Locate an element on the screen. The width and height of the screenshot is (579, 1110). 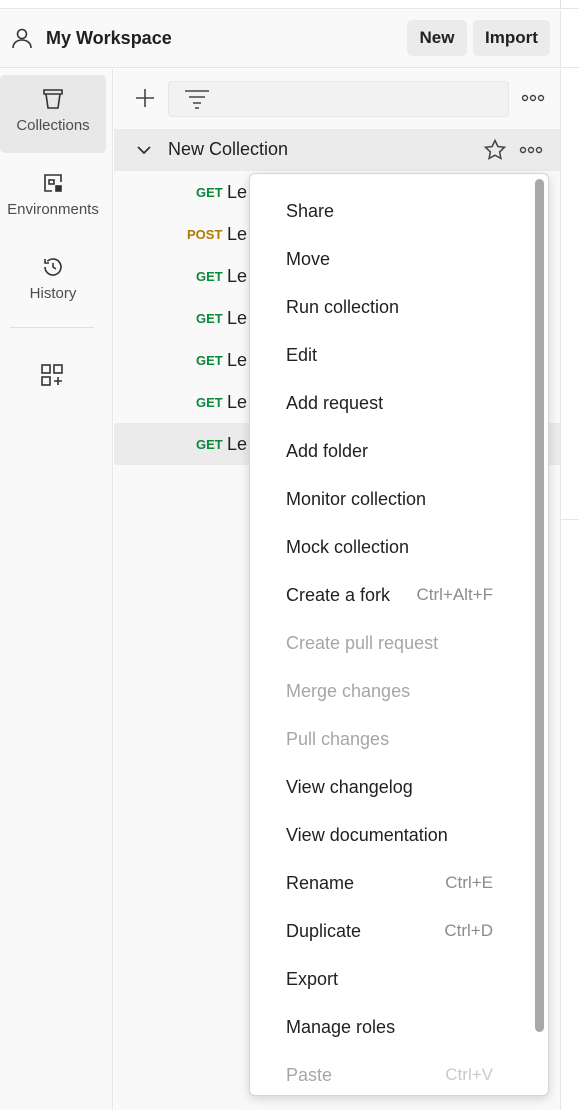
pane-divider is located at coordinates (569, 519).